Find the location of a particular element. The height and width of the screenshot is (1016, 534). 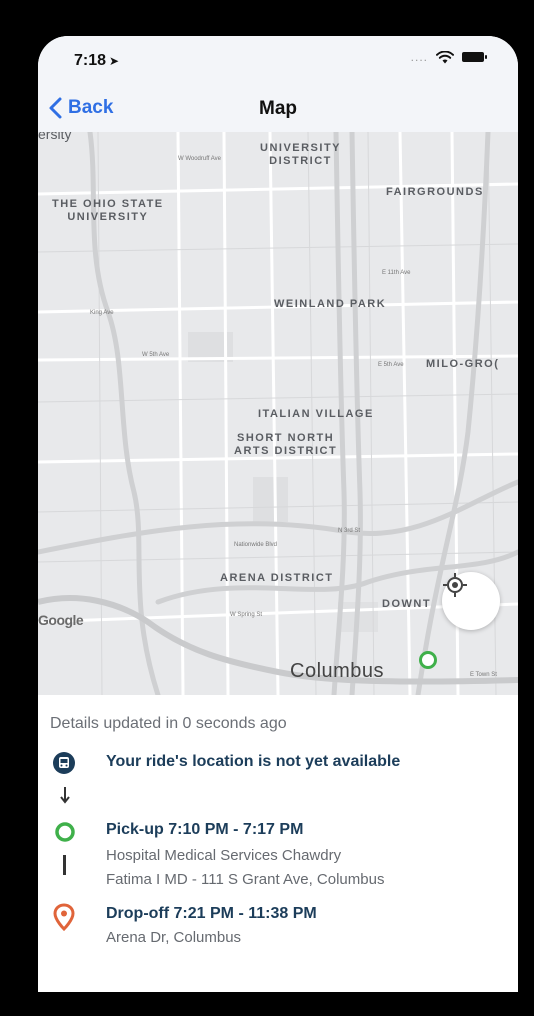

street-w-5th: W 5th Ave is located at coordinates (156, 355).